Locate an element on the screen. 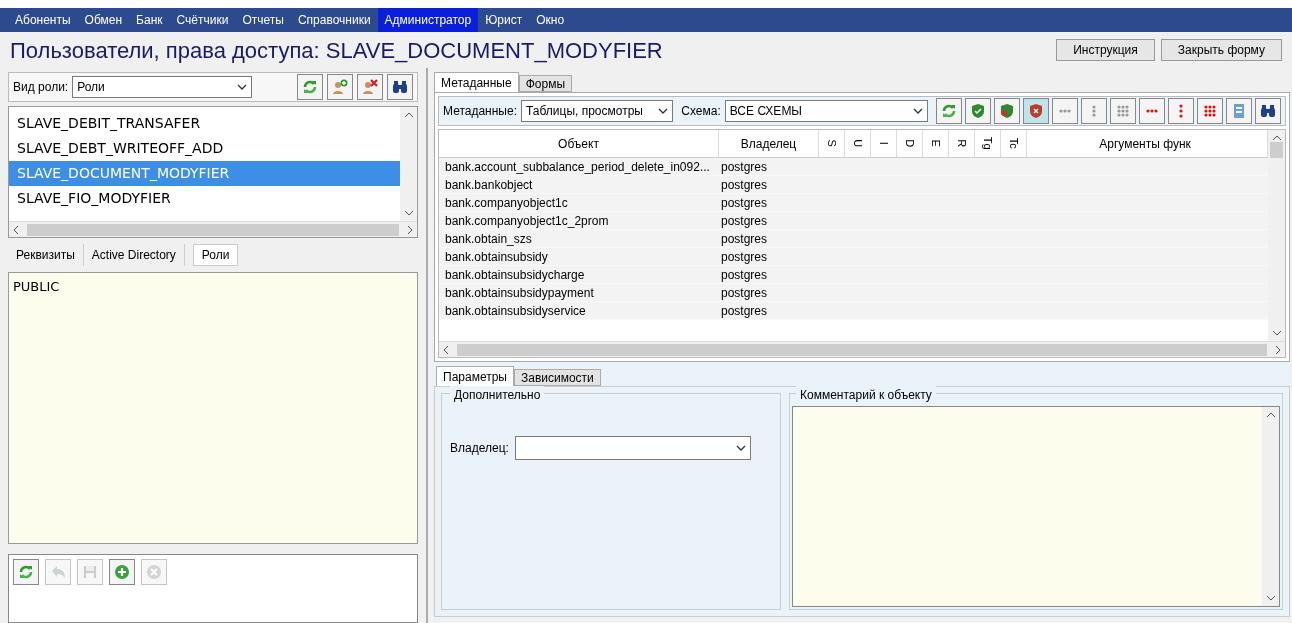 The width and height of the screenshot is (1292, 623). menu-item: Банк is located at coordinates (149, 20).